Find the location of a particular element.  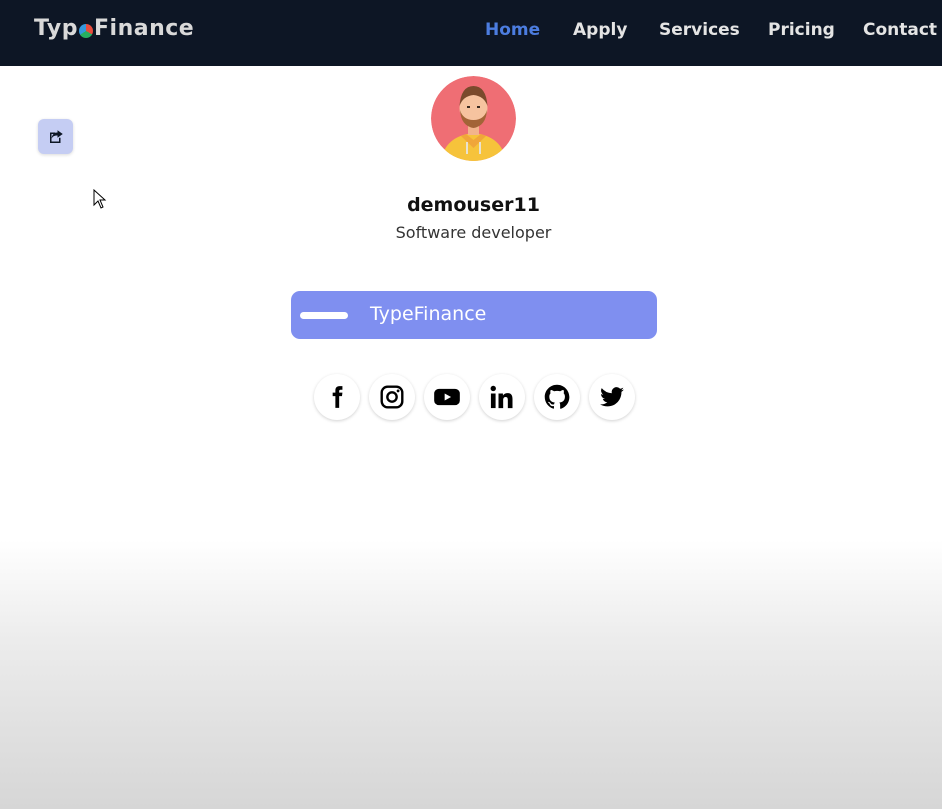

github-icon is located at coordinates (557, 396).